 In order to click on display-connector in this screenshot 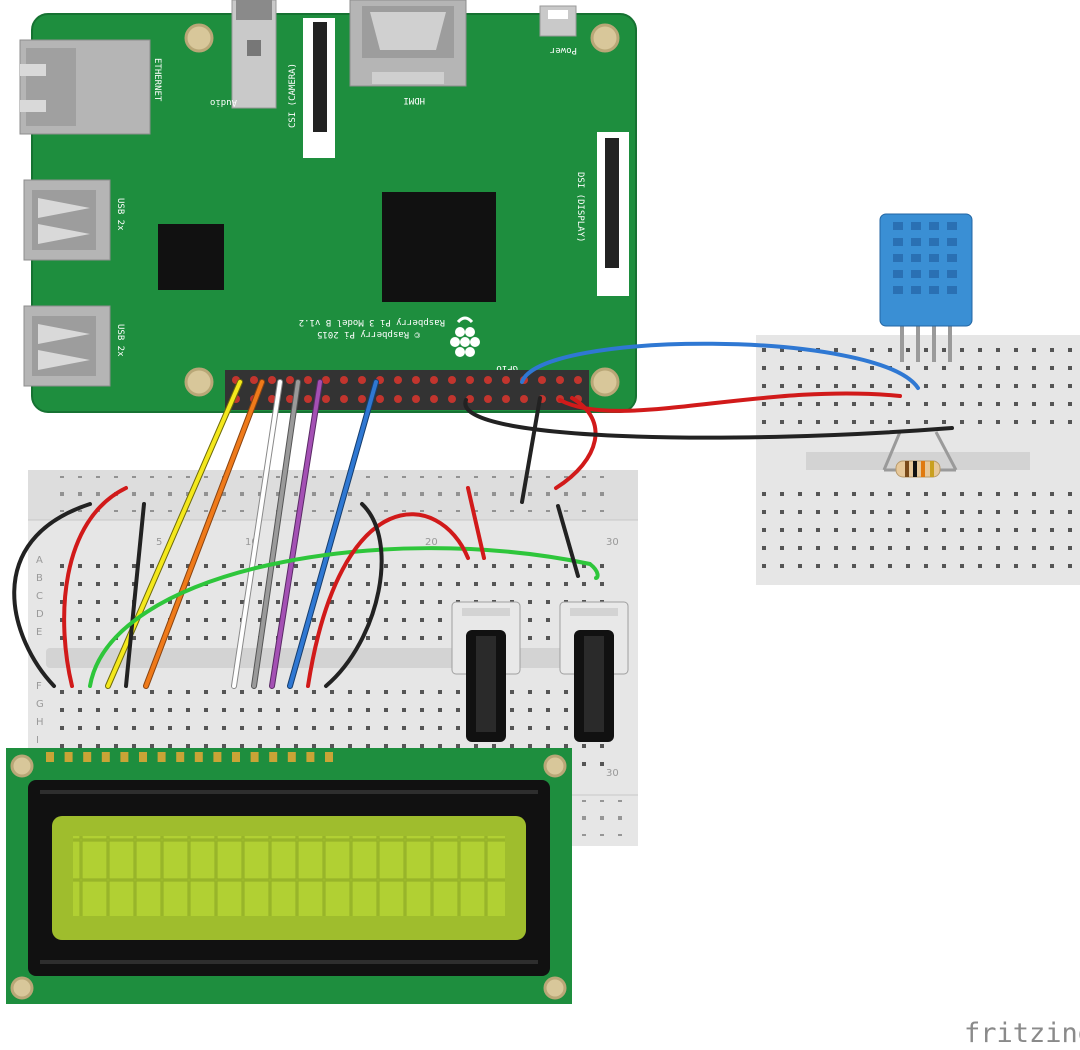, I will do `click(613, 214)`.